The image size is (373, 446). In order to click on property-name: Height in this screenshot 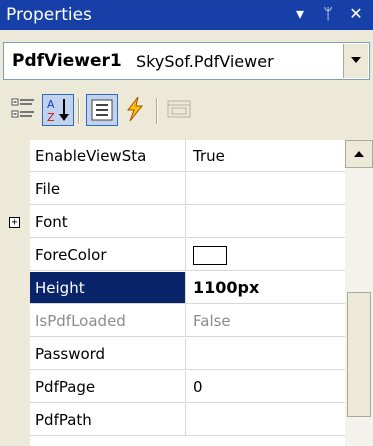, I will do `click(108, 288)`.